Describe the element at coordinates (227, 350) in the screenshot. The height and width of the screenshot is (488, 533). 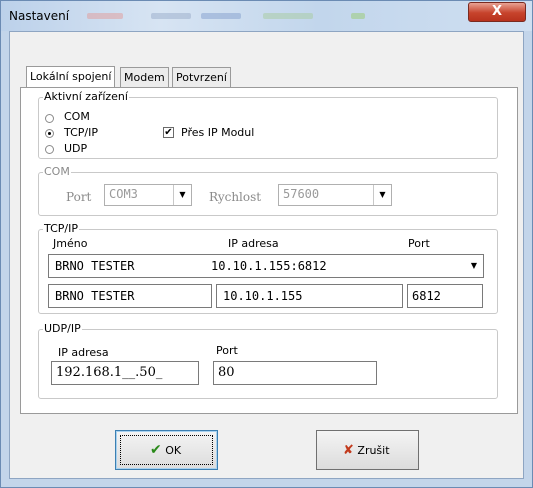
I see `udpip-port-label: Port` at that location.